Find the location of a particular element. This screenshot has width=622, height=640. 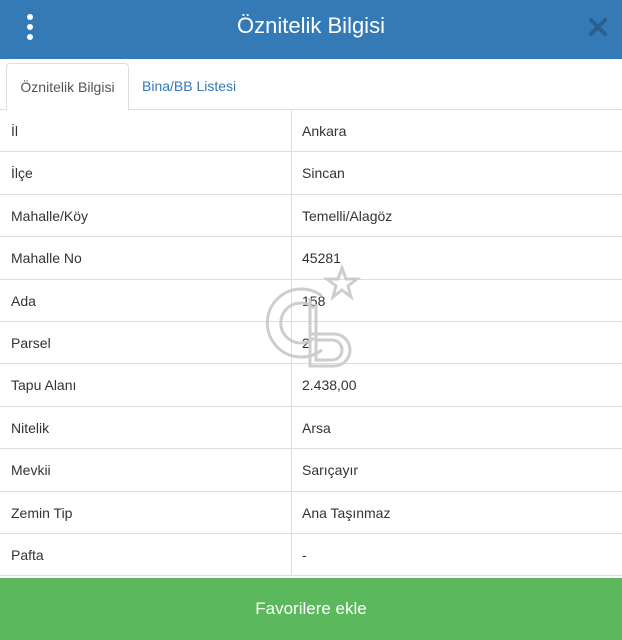

table-row: Nitelik Arsa is located at coordinates (311, 428).